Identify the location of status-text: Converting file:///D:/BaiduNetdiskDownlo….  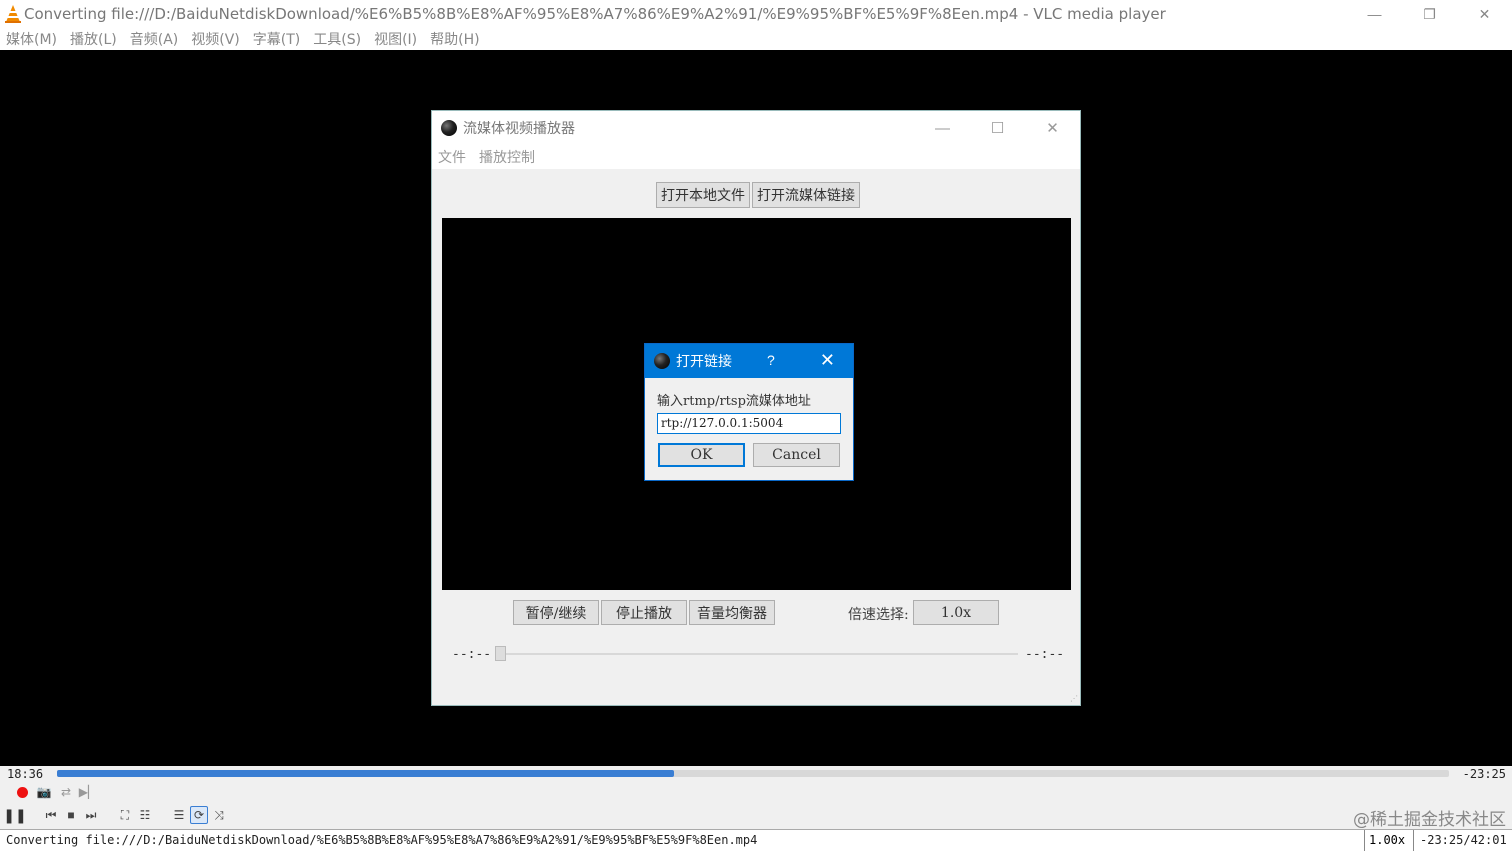
(382, 840).